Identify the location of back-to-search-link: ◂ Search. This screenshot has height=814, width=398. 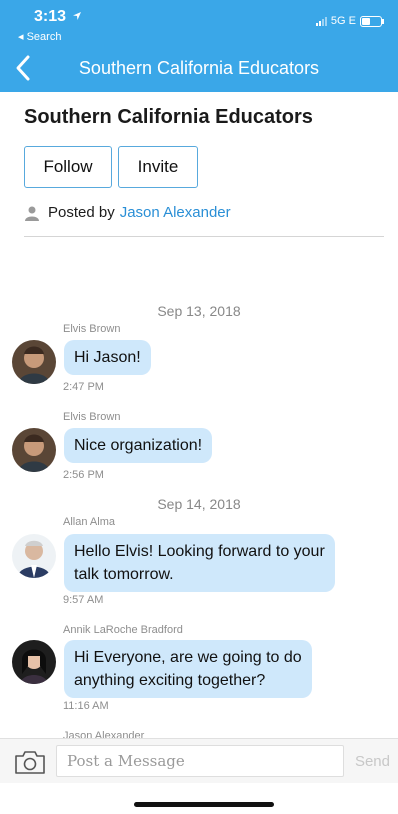
(39, 36).